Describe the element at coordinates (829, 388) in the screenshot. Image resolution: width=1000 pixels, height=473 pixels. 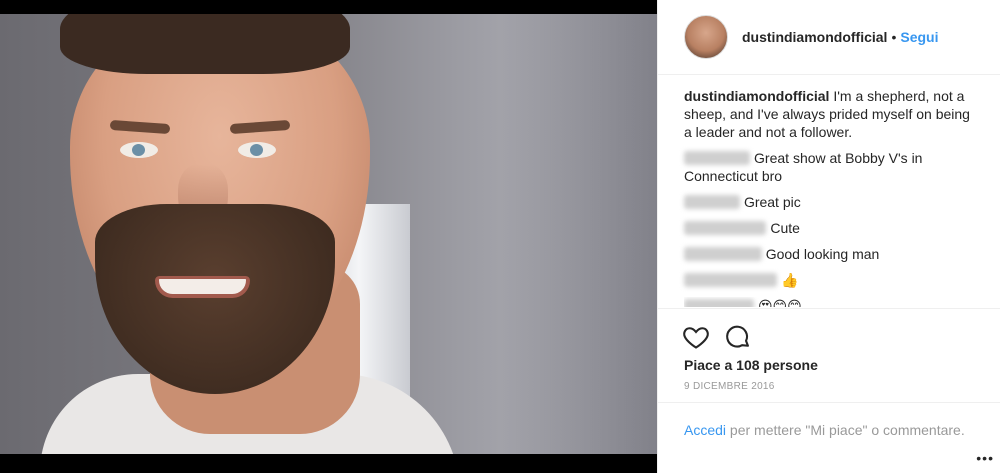
I see `post-date: 9 DICEMBRE 2016` at that location.